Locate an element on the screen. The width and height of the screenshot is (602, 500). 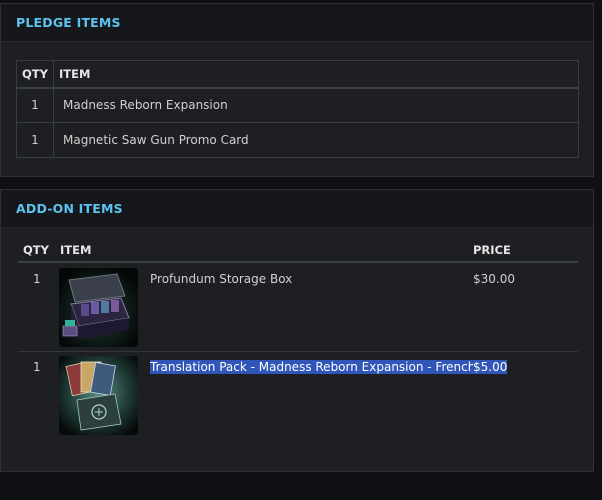
row-price: $5.00 is located at coordinates (490, 367).